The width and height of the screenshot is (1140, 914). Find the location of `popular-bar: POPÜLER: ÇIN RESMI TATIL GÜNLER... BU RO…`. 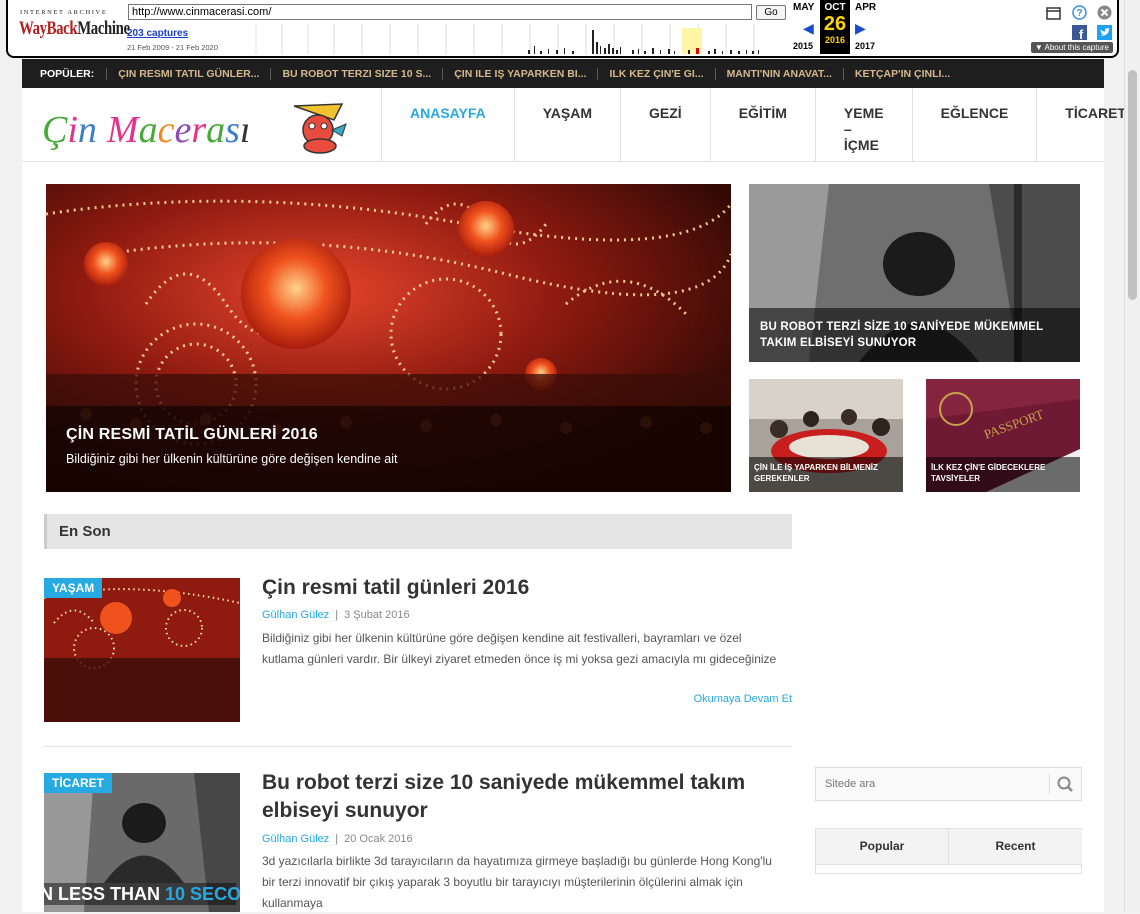

popular-bar: POPÜLER: ÇIN RESMI TATIL GÜNLER... BU RO… is located at coordinates (563, 73).